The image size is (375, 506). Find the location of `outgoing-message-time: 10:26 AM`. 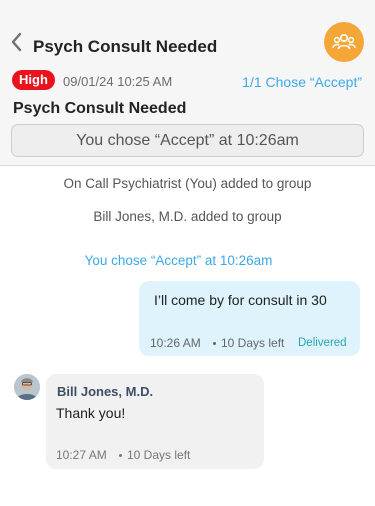

outgoing-message-time: 10:26 AM is located at coordinates (175, 343).